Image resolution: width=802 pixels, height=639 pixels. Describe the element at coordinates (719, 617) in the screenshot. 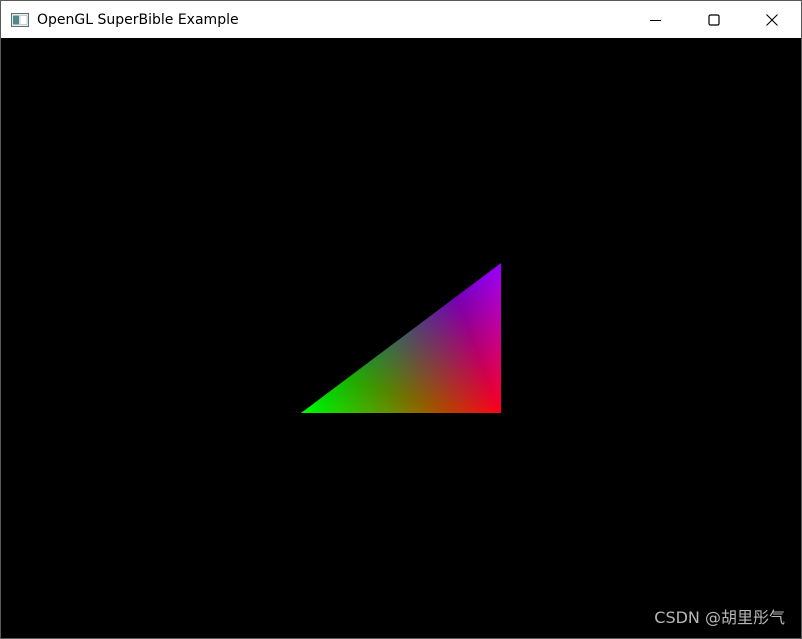

I see `watermark-text: CSDN @胡里彤气` at that location.